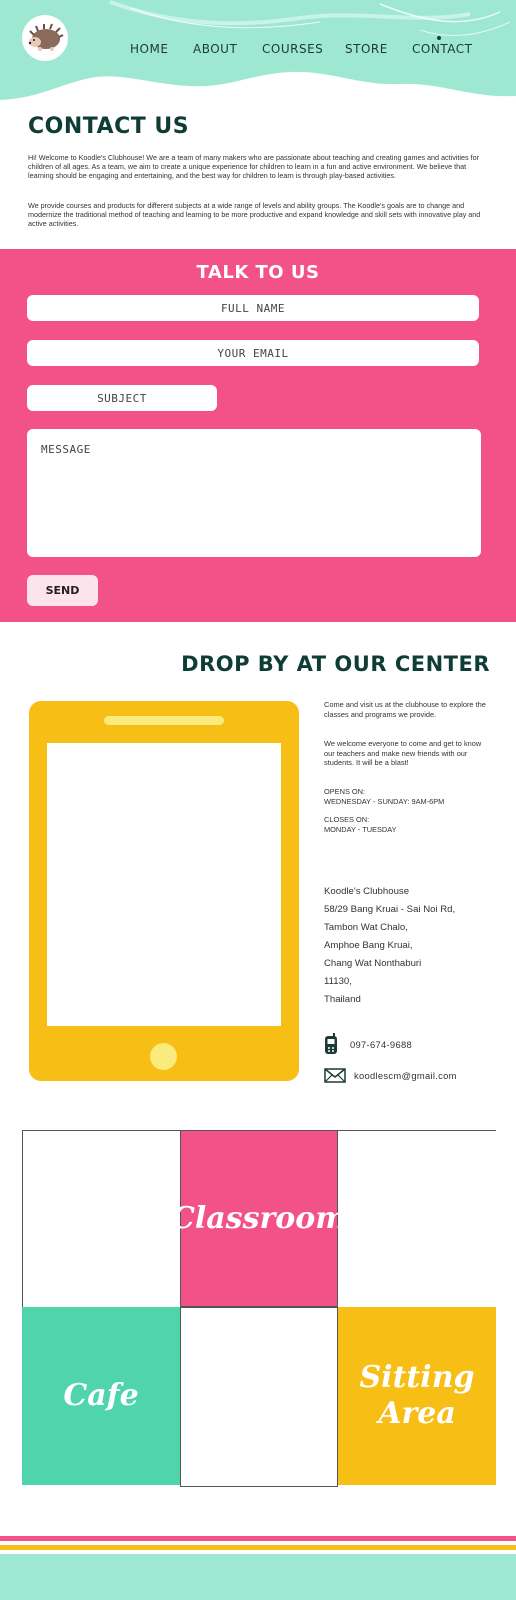 The width and height of the screenshot is (516, 1600). I want to click on email-address: koodlescm@gmail.com, so click(405, 1075).